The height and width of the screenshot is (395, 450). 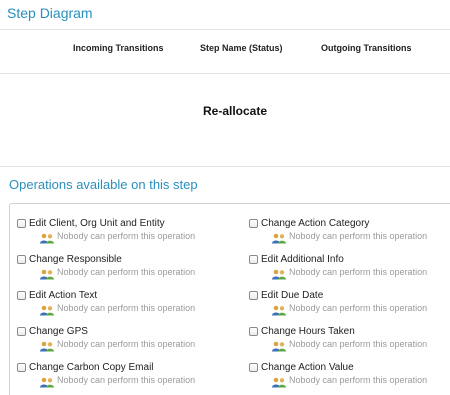 I want to click on operation-row: Change Hours Taken, so click(x=349, y=331).